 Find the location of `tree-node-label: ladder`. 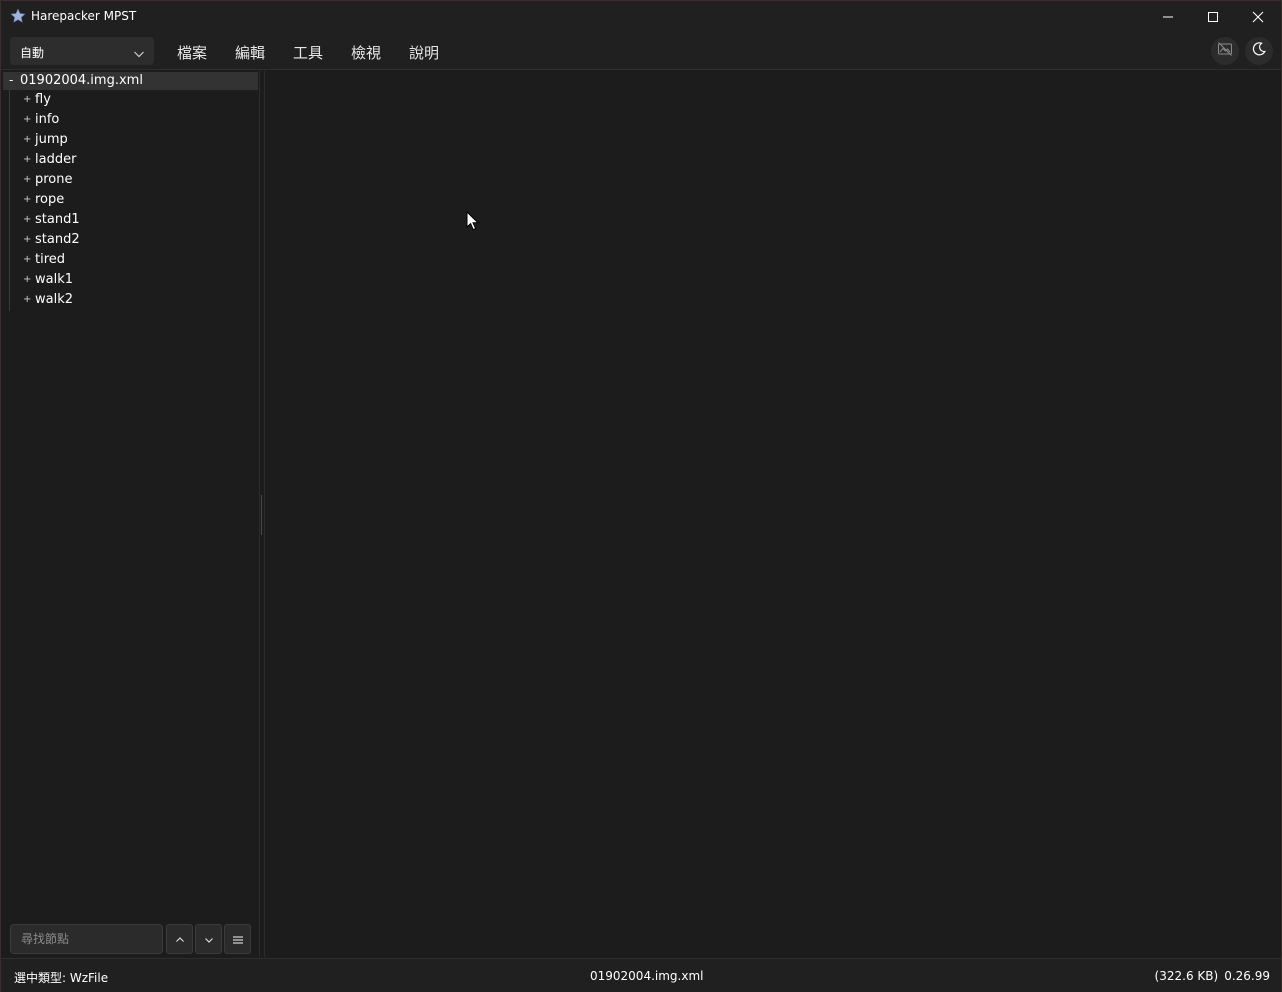

tree-node-label: ladder is located at coordinates (56, 159).